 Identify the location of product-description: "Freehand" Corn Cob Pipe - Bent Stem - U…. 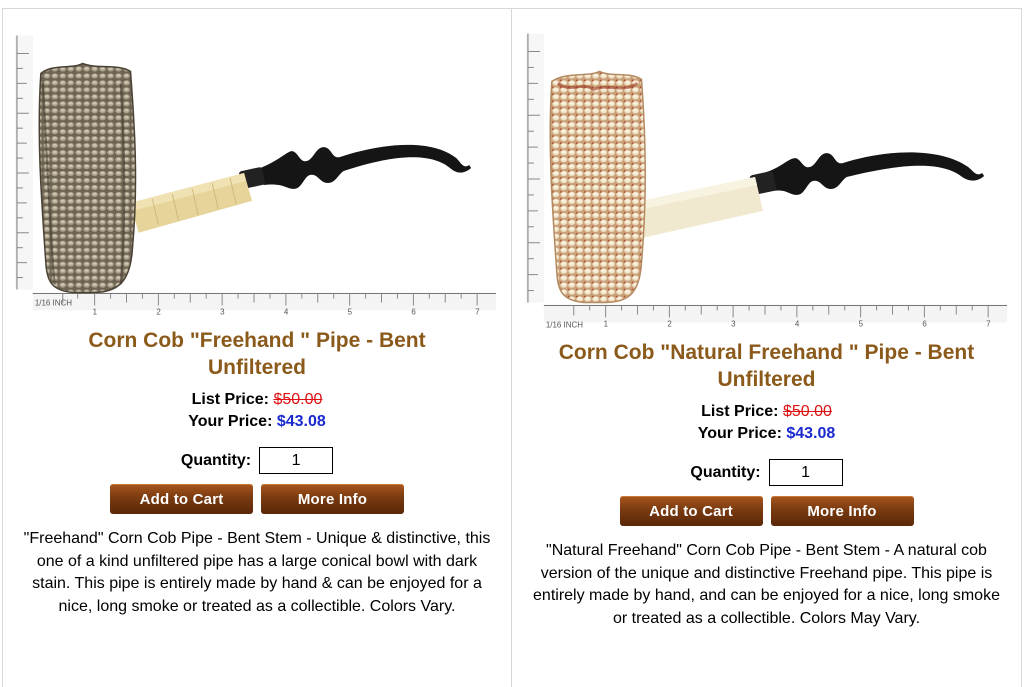
(257, 572).